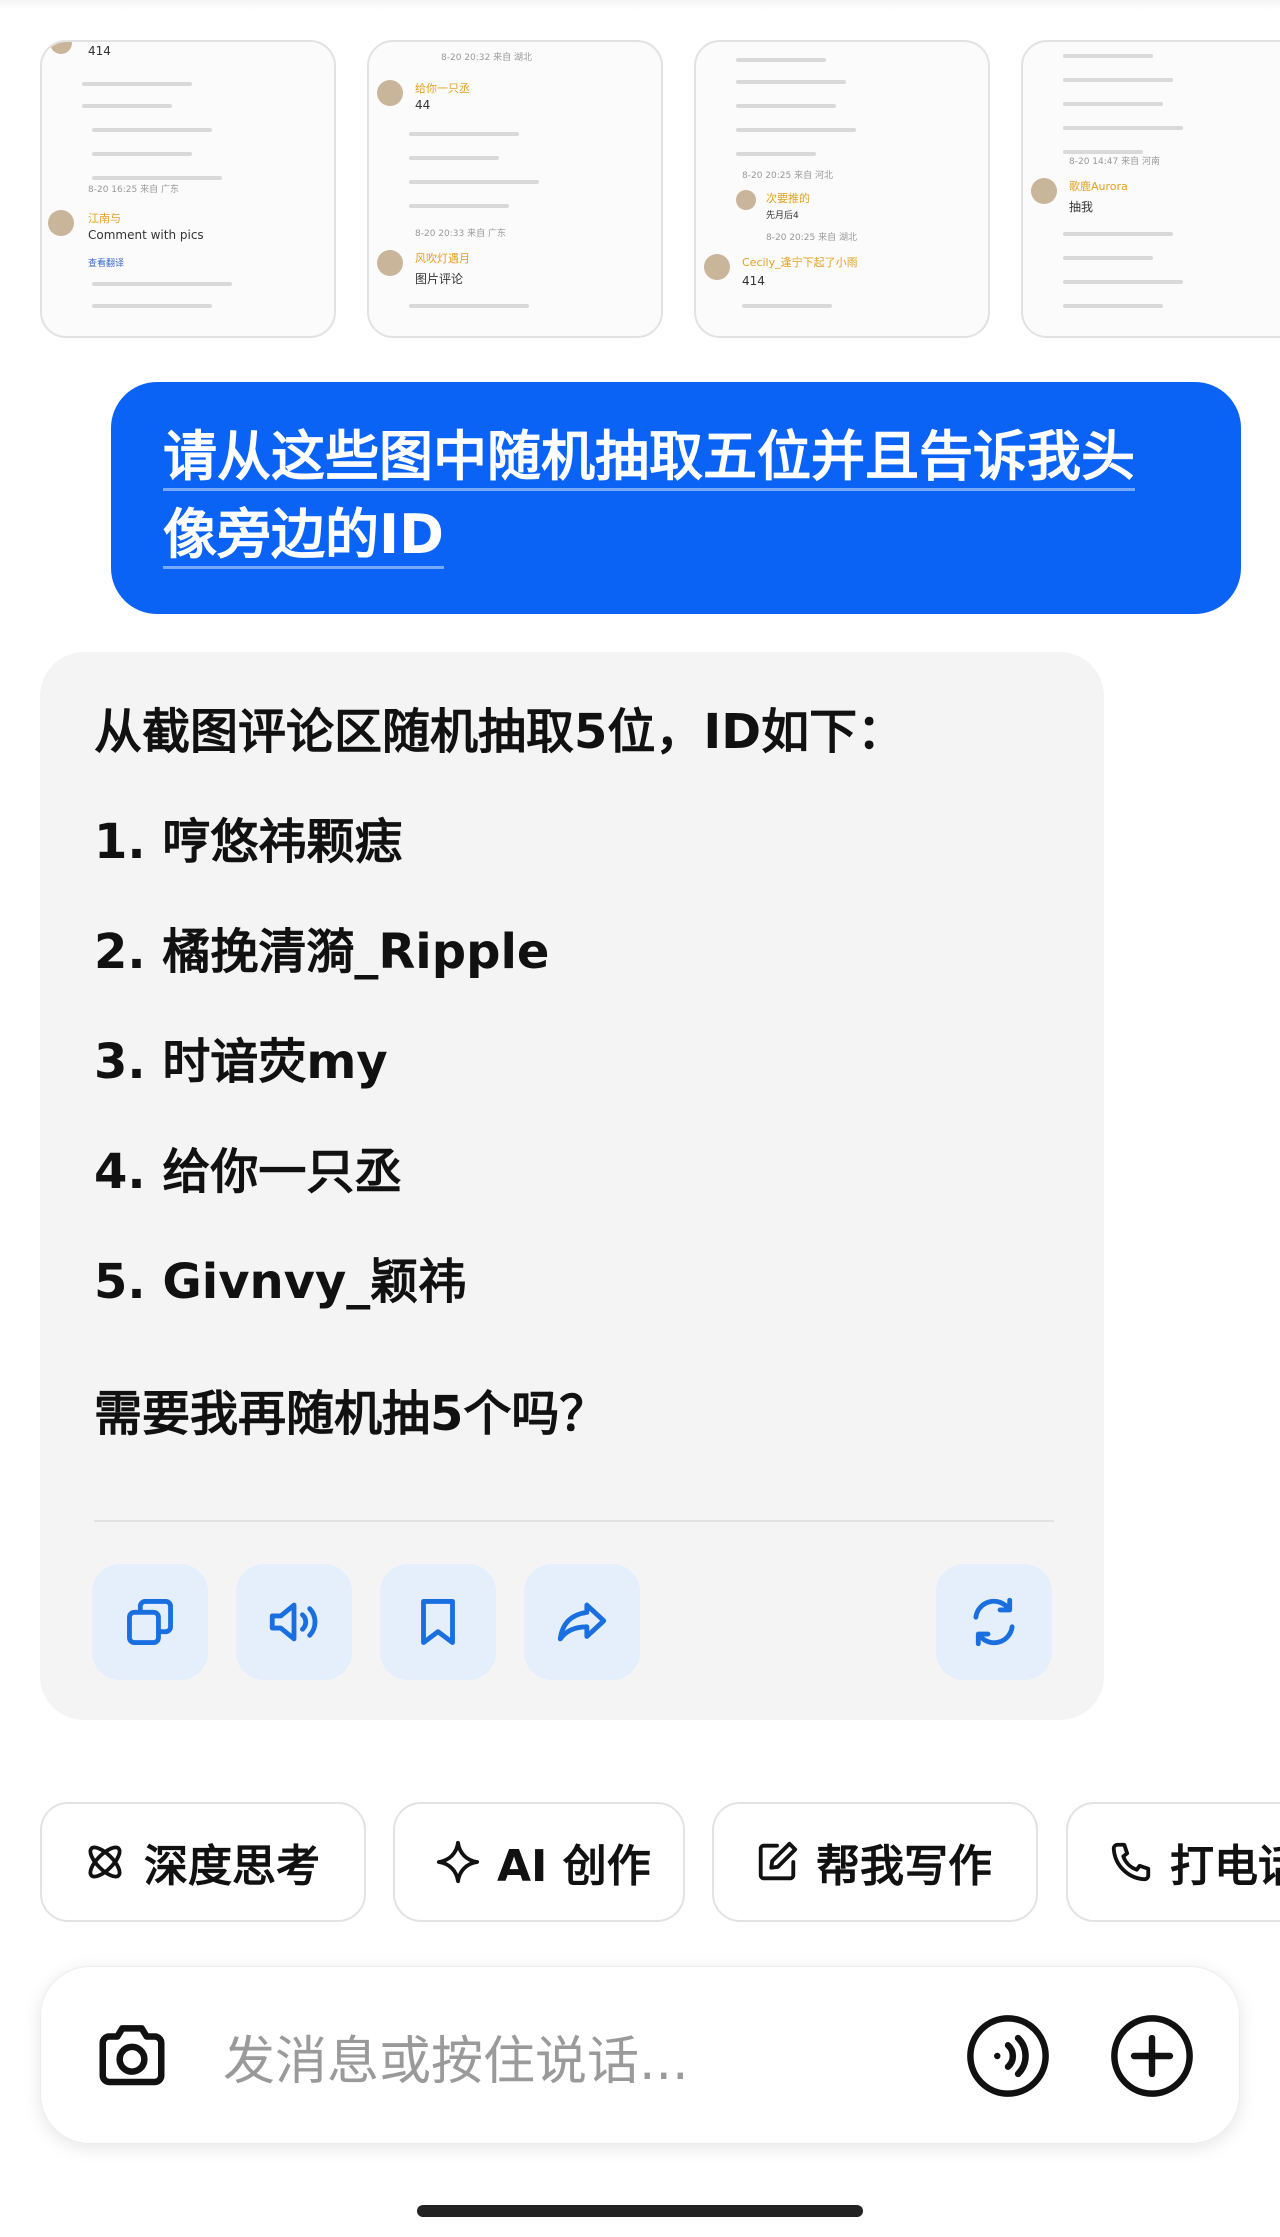  I want to click on result-item-4: 4. 给你一只丞, so click(248, 1172).